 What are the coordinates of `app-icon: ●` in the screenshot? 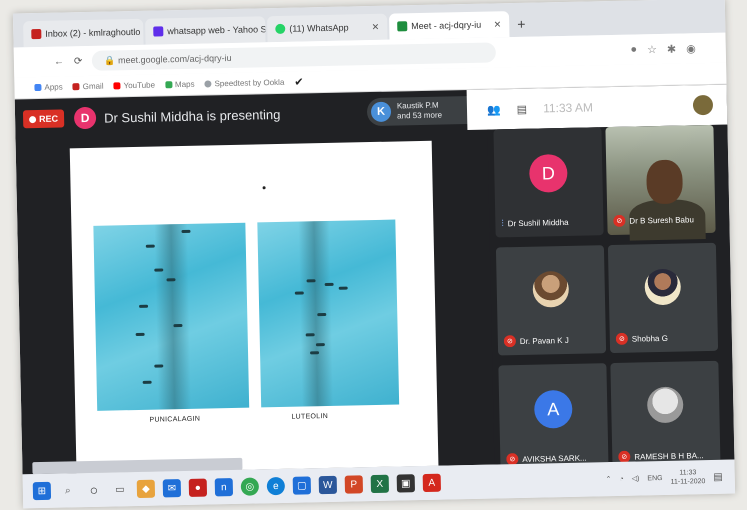 It's located at (198, 487).